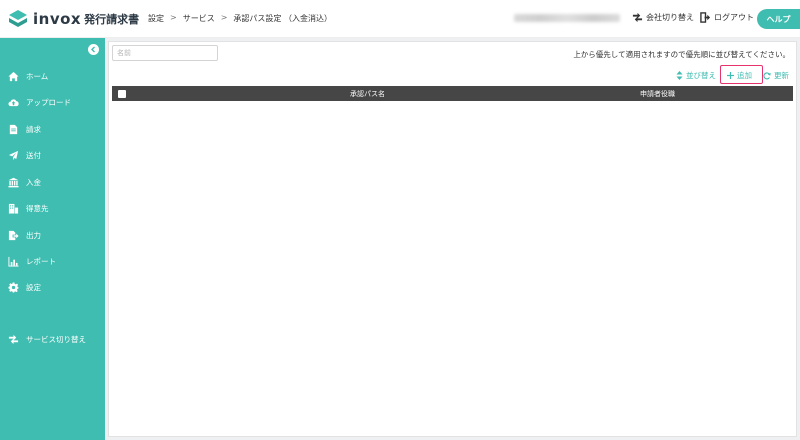 The height and width of the screenshot is (440, 800). I want to click on refresh-button: 更新, so click(776, 75).